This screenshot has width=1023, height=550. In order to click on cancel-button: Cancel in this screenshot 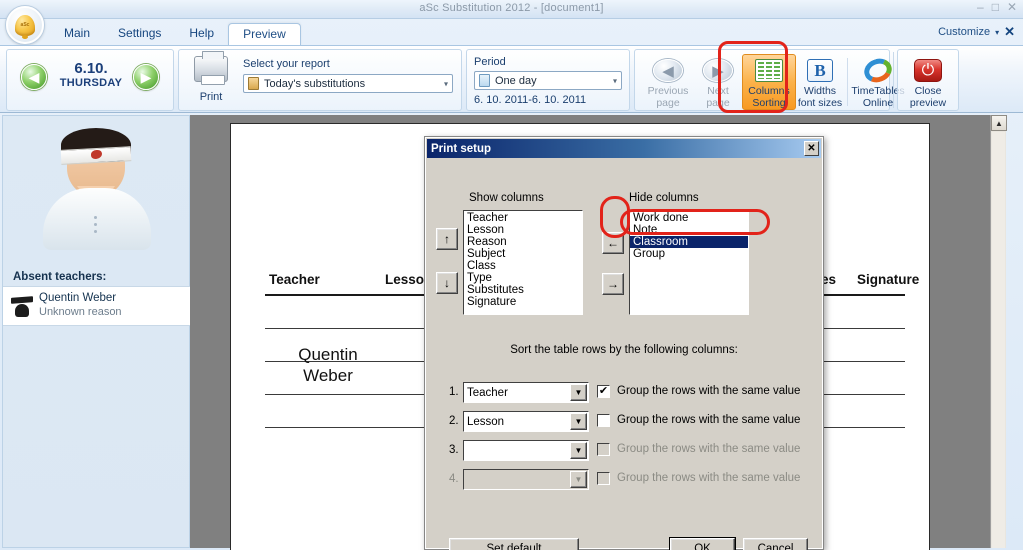, I will do `click(775, 544)`.